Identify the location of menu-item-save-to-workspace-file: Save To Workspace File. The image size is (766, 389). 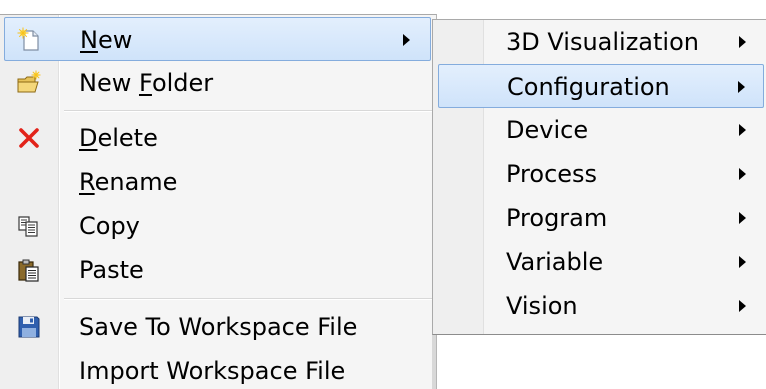
(217, 327).